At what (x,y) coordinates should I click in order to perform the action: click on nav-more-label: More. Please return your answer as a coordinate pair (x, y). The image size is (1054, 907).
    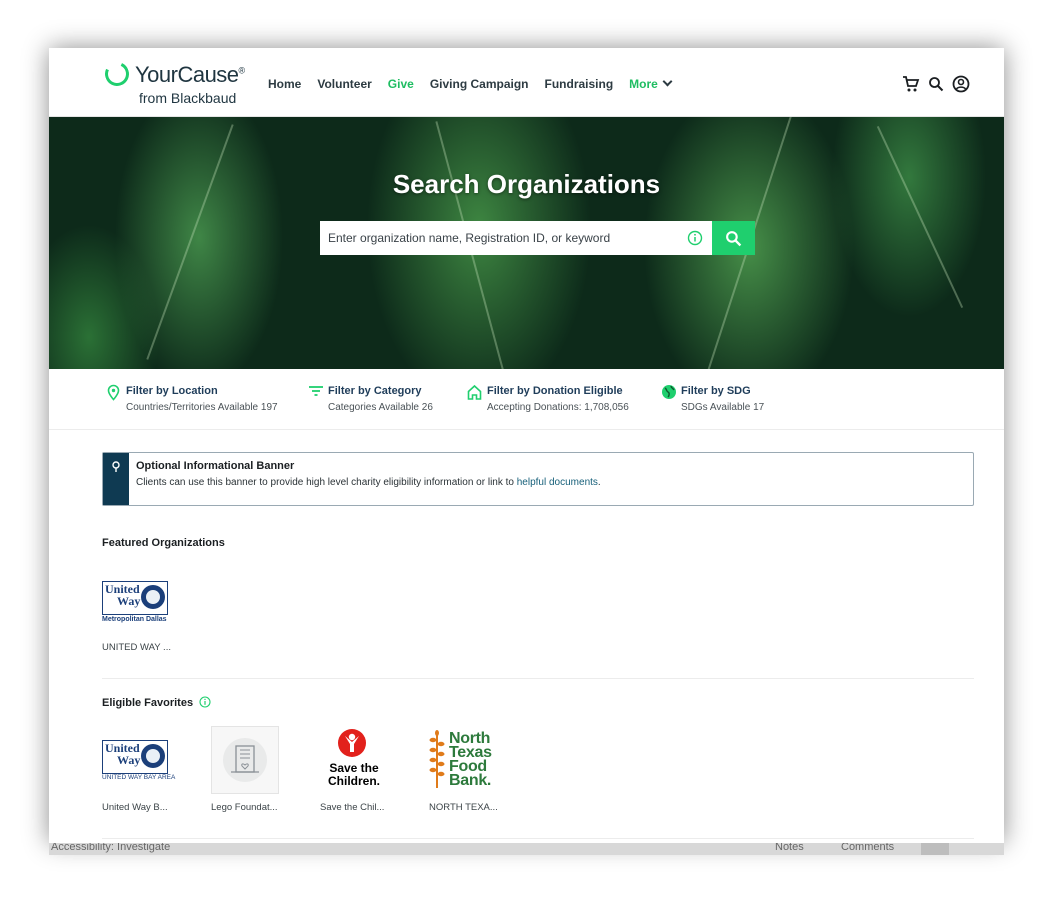
    Looking at the image, I should click on (643, 84).